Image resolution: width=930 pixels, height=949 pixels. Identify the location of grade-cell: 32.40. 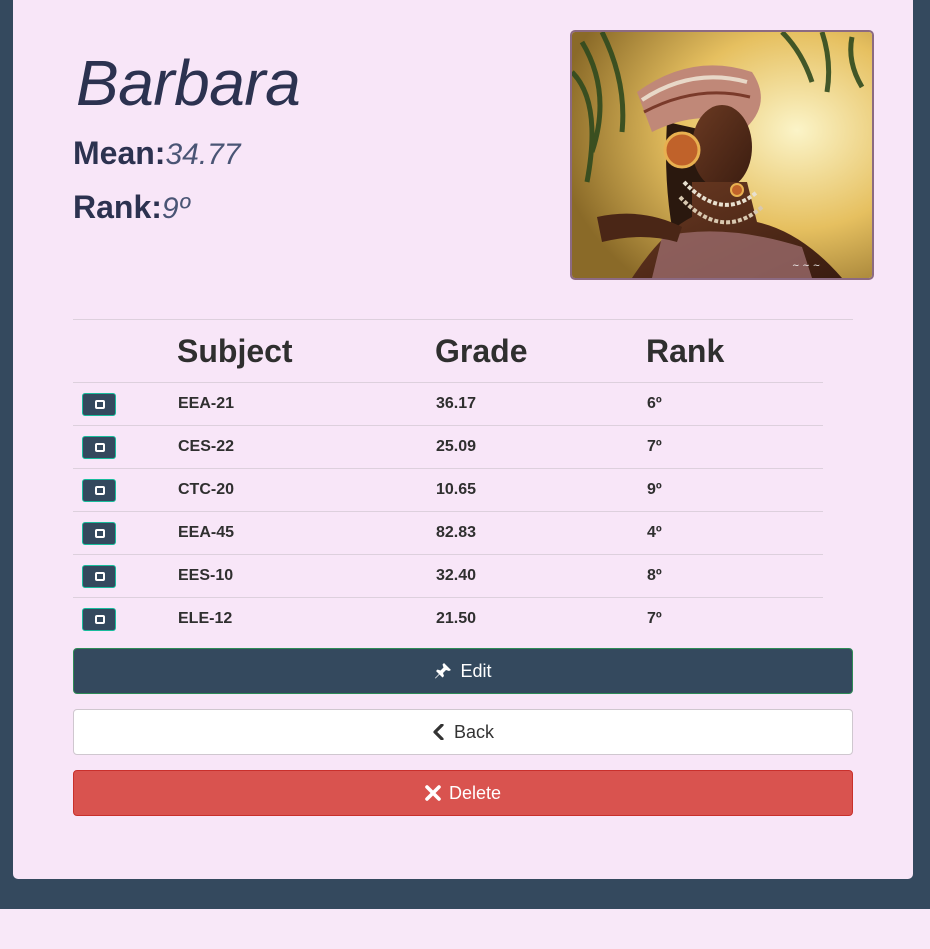
(540, 576).